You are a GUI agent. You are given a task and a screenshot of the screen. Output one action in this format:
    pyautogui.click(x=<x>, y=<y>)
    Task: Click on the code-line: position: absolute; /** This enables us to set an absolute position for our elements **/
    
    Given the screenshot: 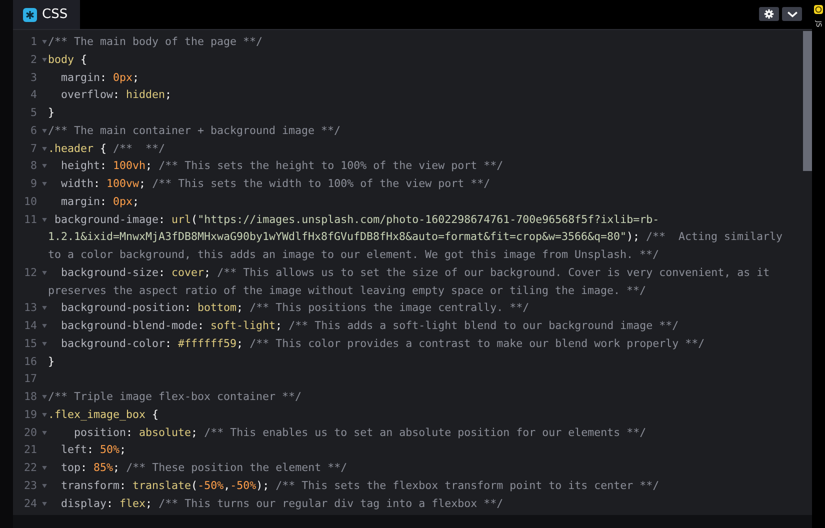 What is the action you would take?
    pyautogui.click(x=359, y=432)
    